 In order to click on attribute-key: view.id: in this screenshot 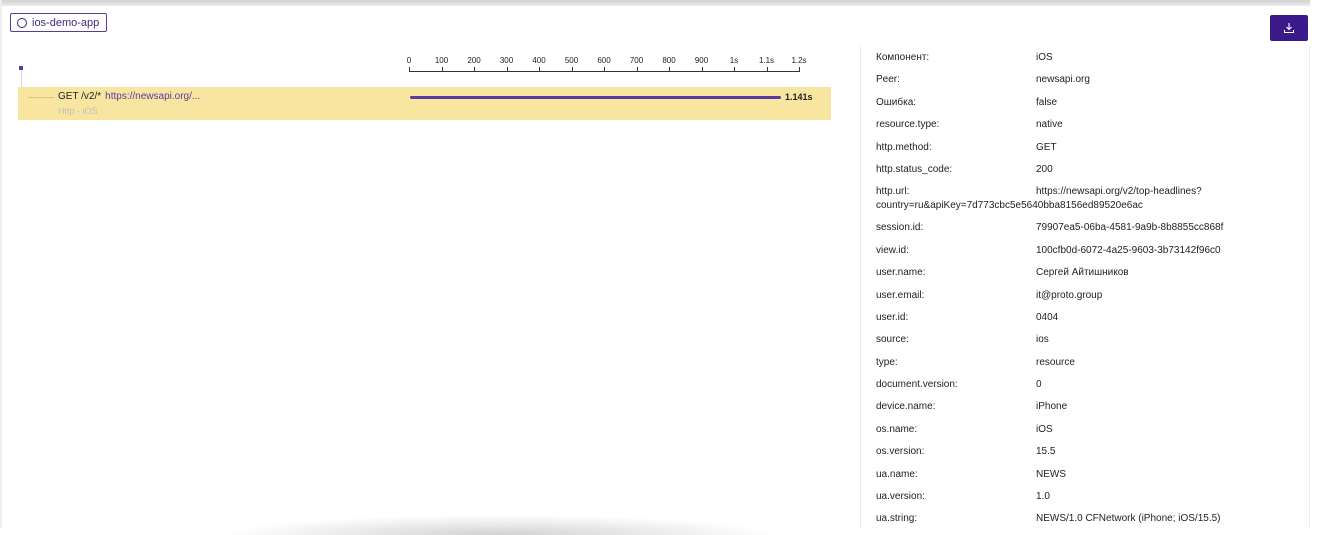, I will do `click(892, 250)`.